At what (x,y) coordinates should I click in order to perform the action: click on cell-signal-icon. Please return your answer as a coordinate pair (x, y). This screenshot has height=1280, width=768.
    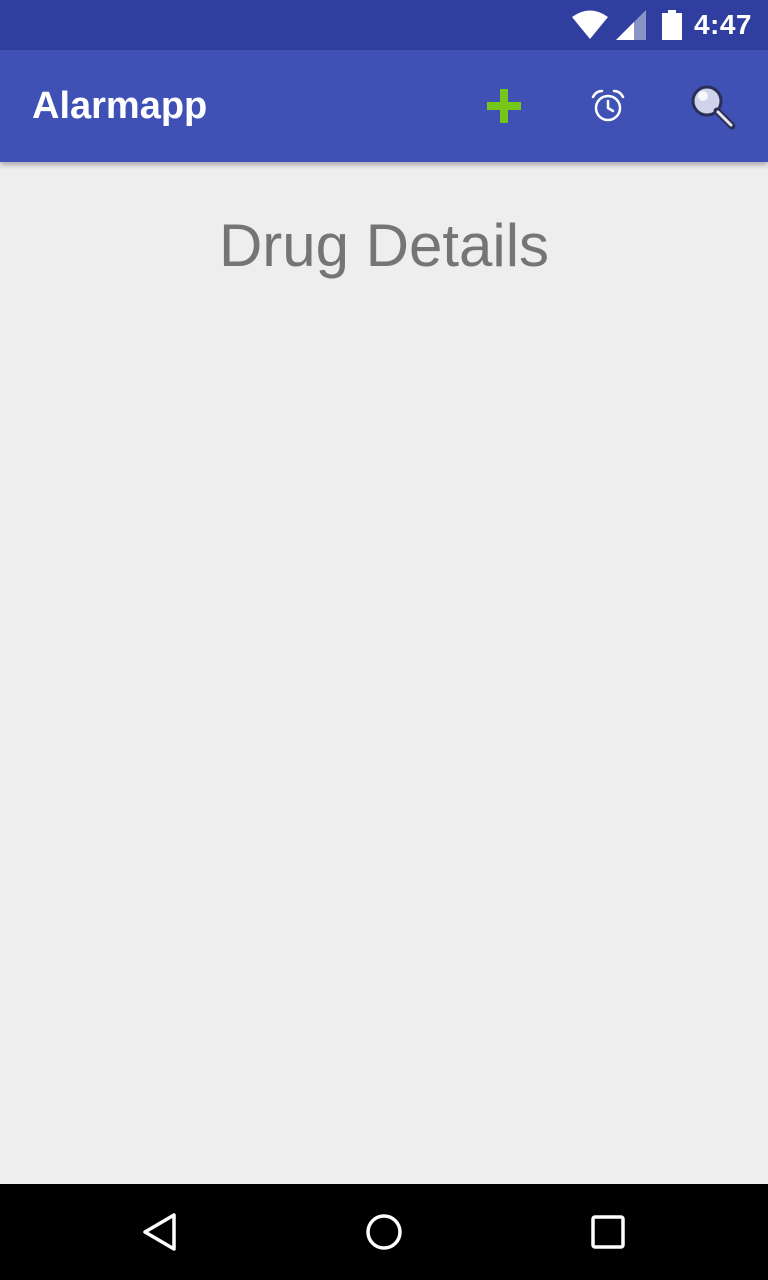
    Looking at the image, I should click on (630, 25).